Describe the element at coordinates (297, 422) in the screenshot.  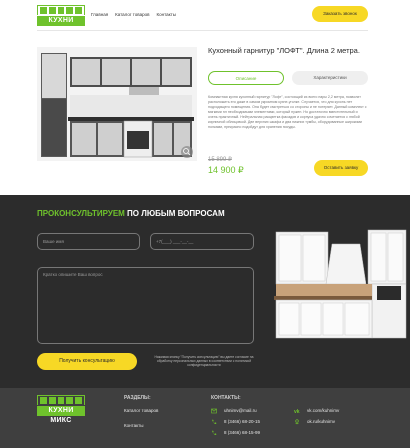
I see `ok-icon` at that location.